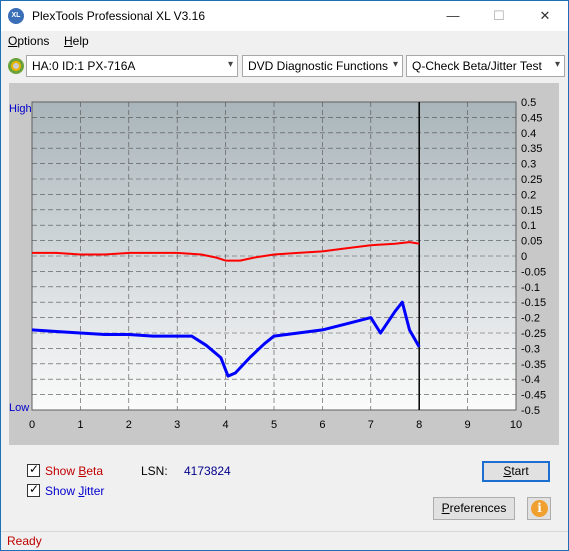  What do you see at coordinates (62, 491) in the screenshot?
I see `show-jitter-label-start: Show` at bounding box center [62, 491].